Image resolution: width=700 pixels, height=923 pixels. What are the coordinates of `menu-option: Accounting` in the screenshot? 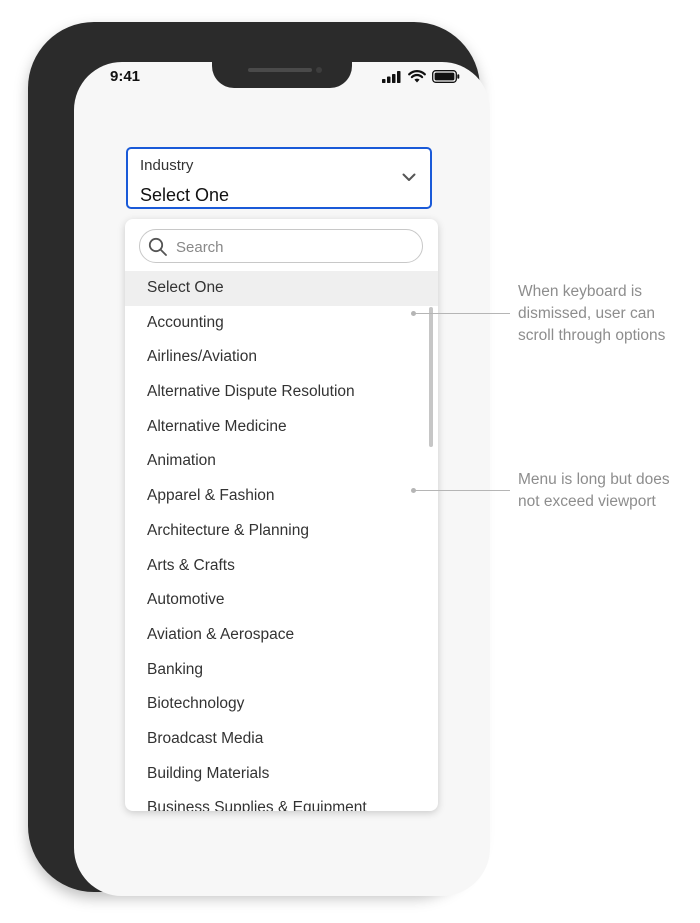 It's located at (281, 323).